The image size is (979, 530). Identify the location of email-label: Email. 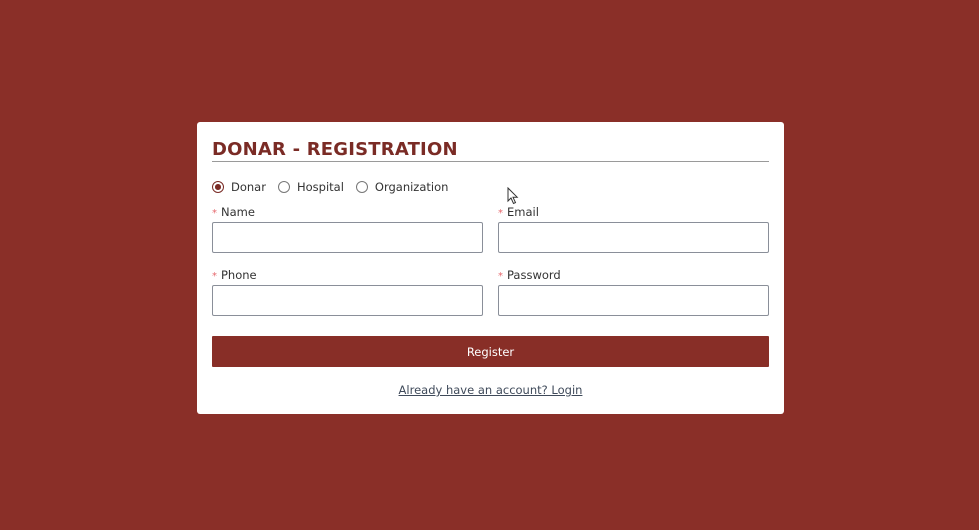
(523, 212).